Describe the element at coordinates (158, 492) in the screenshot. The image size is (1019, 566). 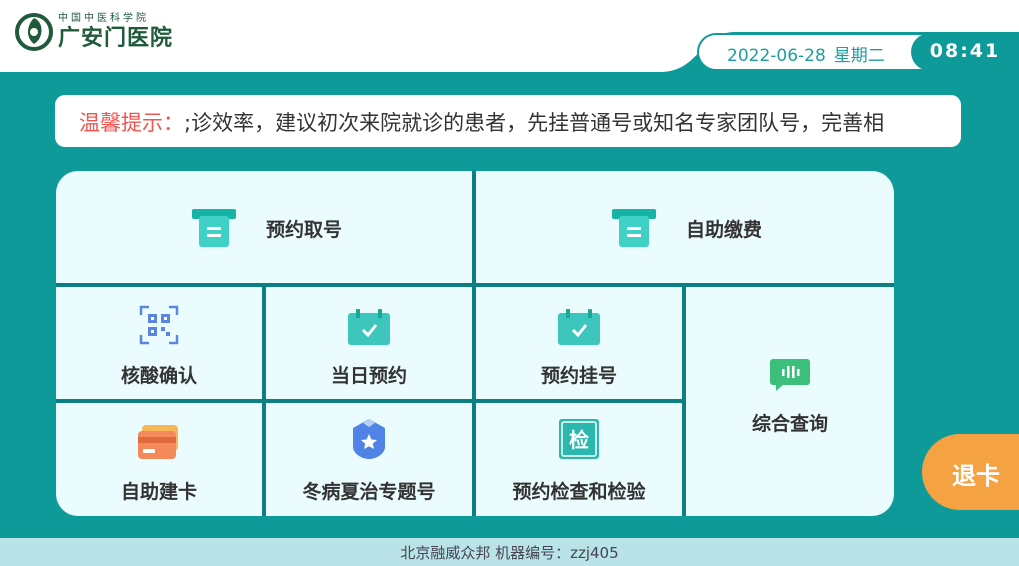
I see `self-card-label: 自助建卡` at that location.